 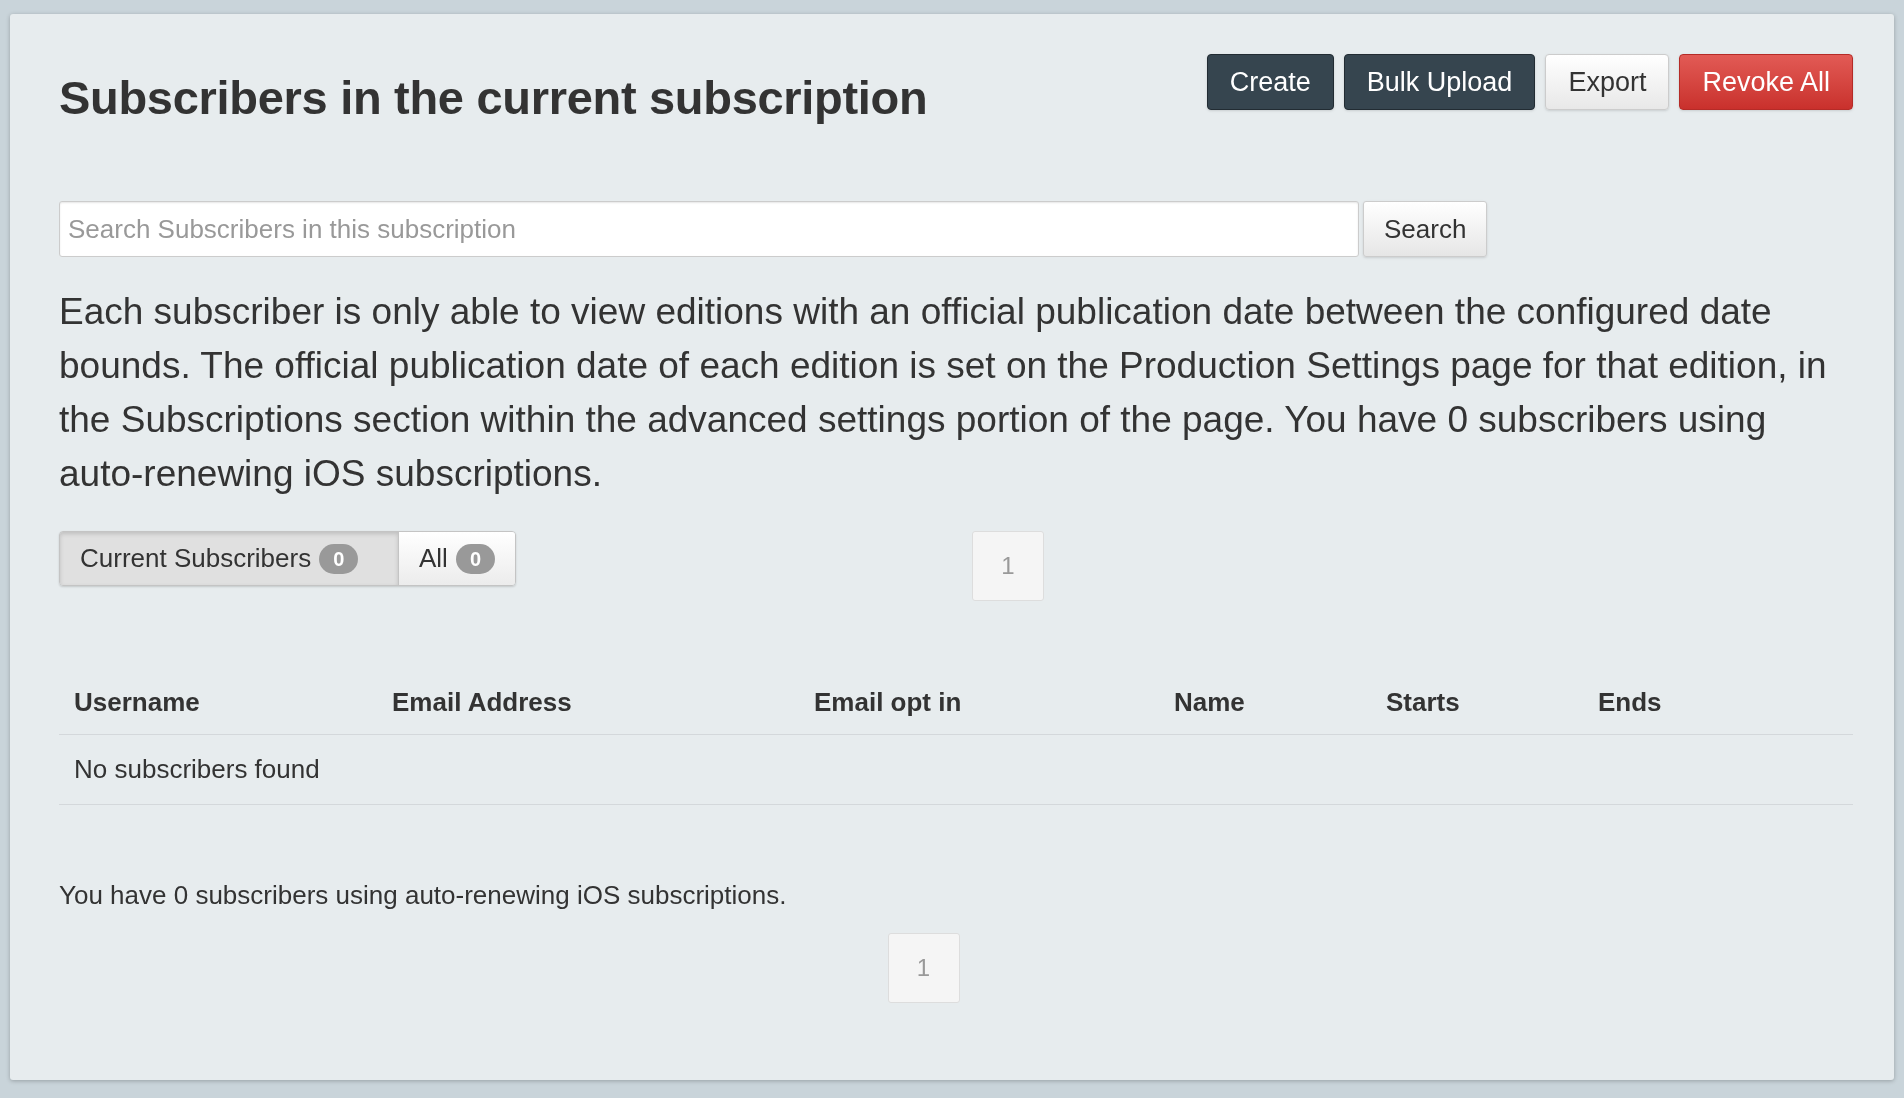 What do you see at coordinates (709, 229) in the screenshot?
I see `search-field: Search Subscribers in this subscription` at bounding box center [709, 229].